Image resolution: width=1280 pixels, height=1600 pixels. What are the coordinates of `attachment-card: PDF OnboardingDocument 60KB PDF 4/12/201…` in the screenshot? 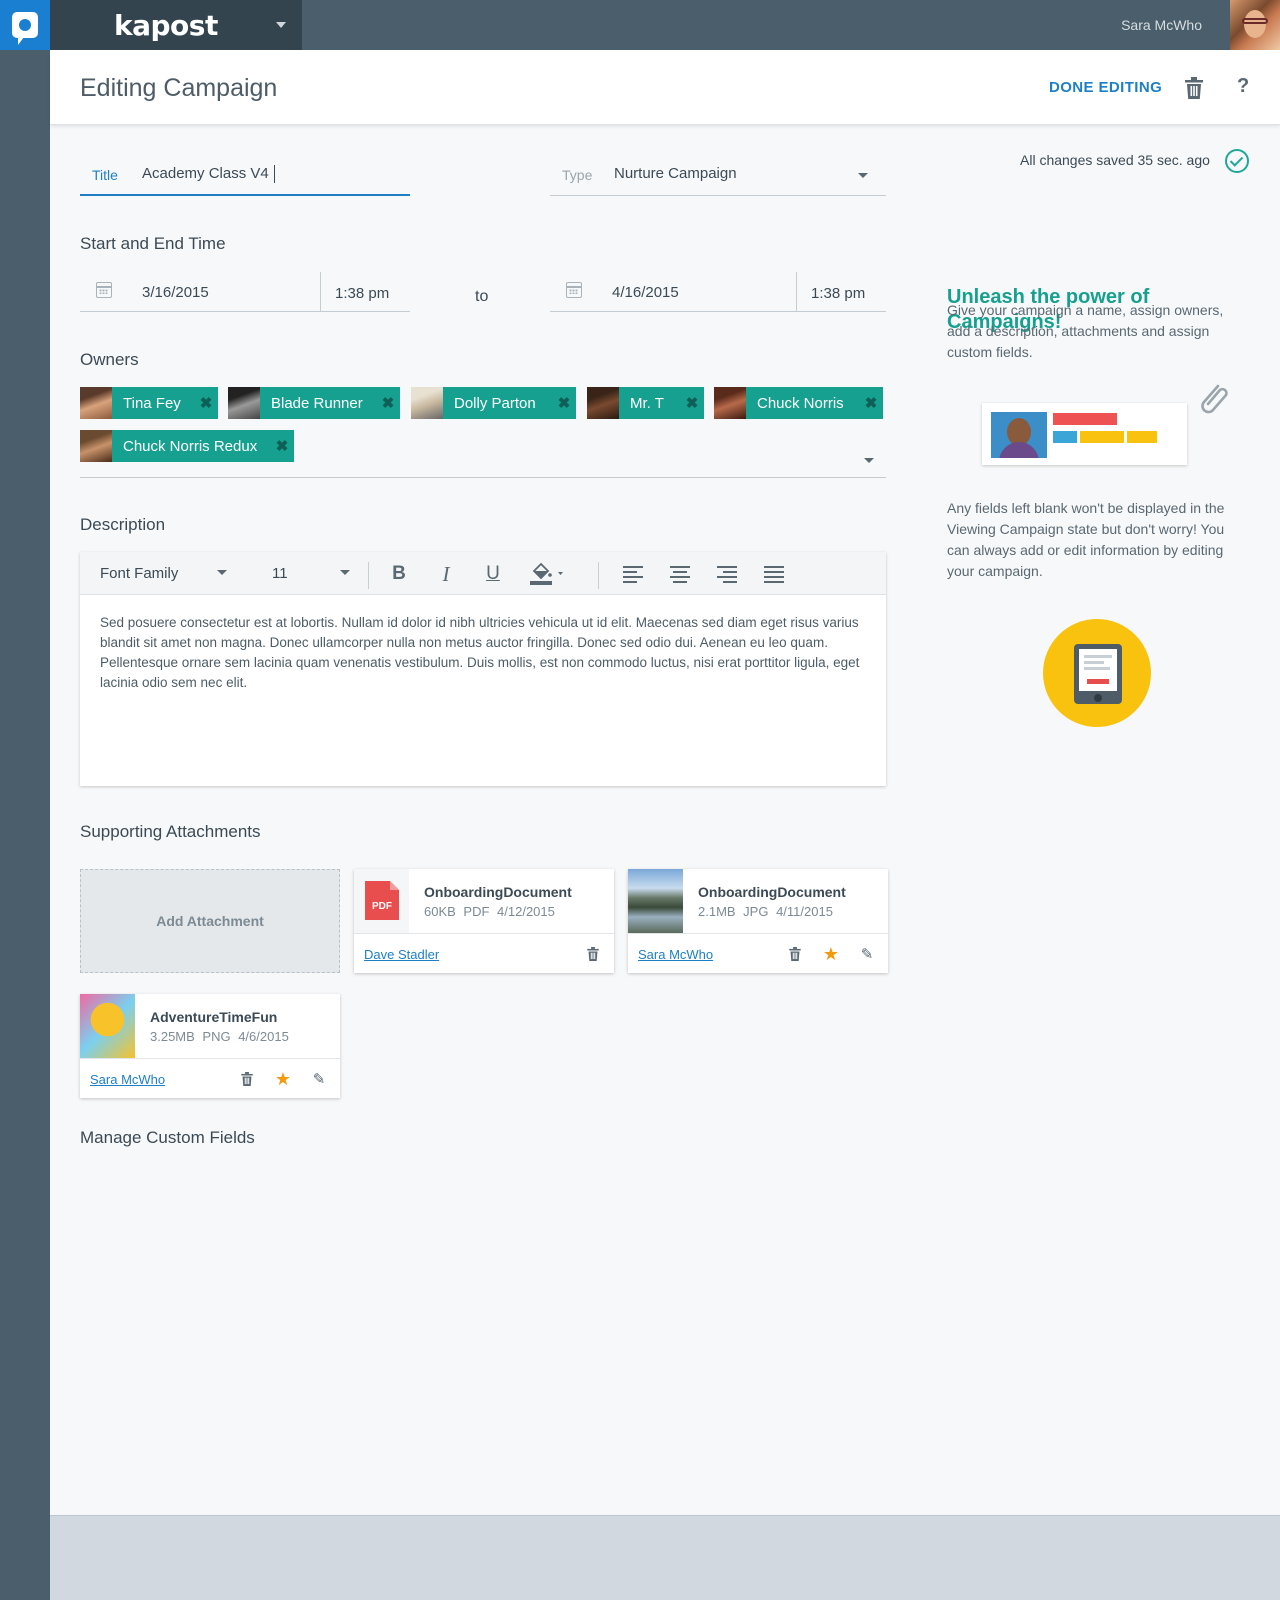 It's located at (484, 921).